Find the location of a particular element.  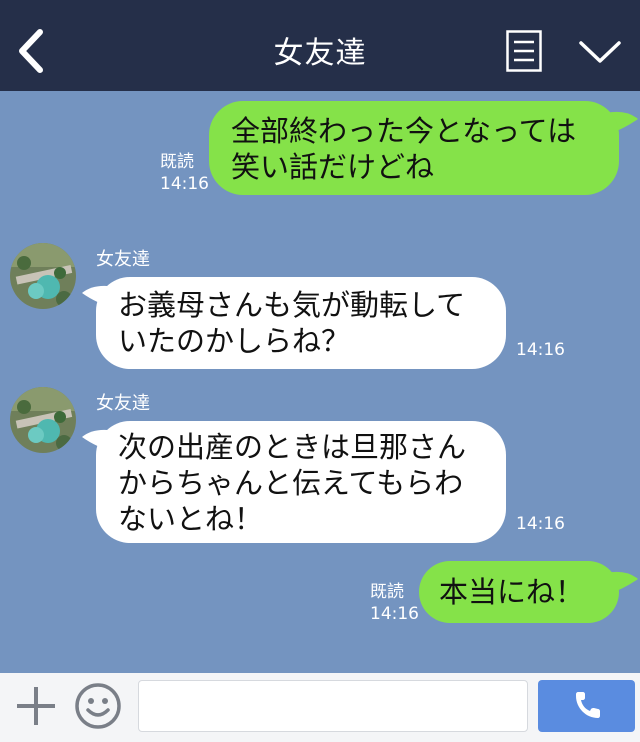

call-button is located at coordinates (586, 706).